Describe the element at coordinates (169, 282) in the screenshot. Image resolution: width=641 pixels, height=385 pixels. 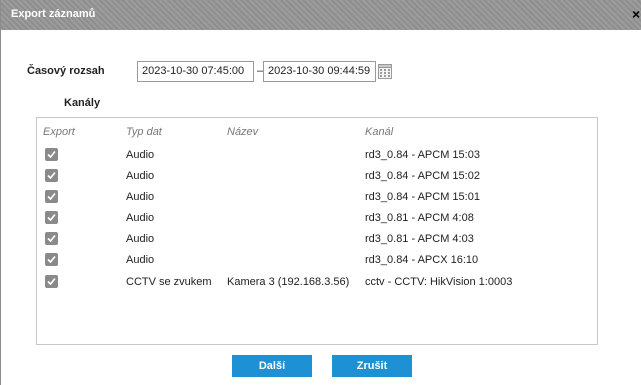
I see `cell-type: CCTV se zvukem` at that location.